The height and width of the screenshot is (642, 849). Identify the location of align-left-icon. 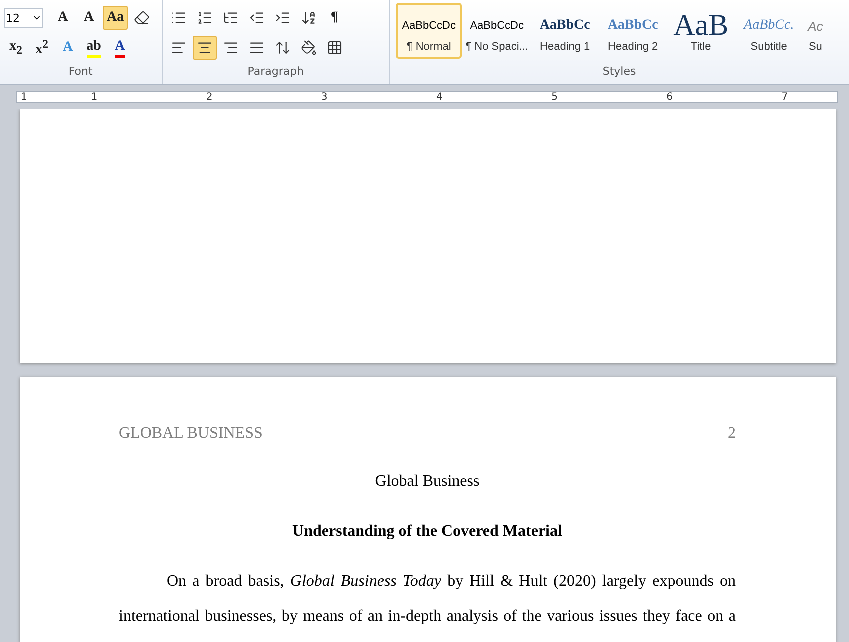
(178, 48).